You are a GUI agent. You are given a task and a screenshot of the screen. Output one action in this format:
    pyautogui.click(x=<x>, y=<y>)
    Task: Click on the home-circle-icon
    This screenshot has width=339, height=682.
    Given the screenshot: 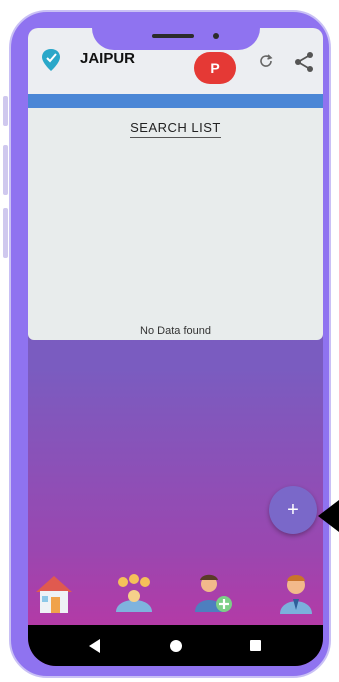 What is the action you would take?
    pyautogui.click(x=176, y=646)
    